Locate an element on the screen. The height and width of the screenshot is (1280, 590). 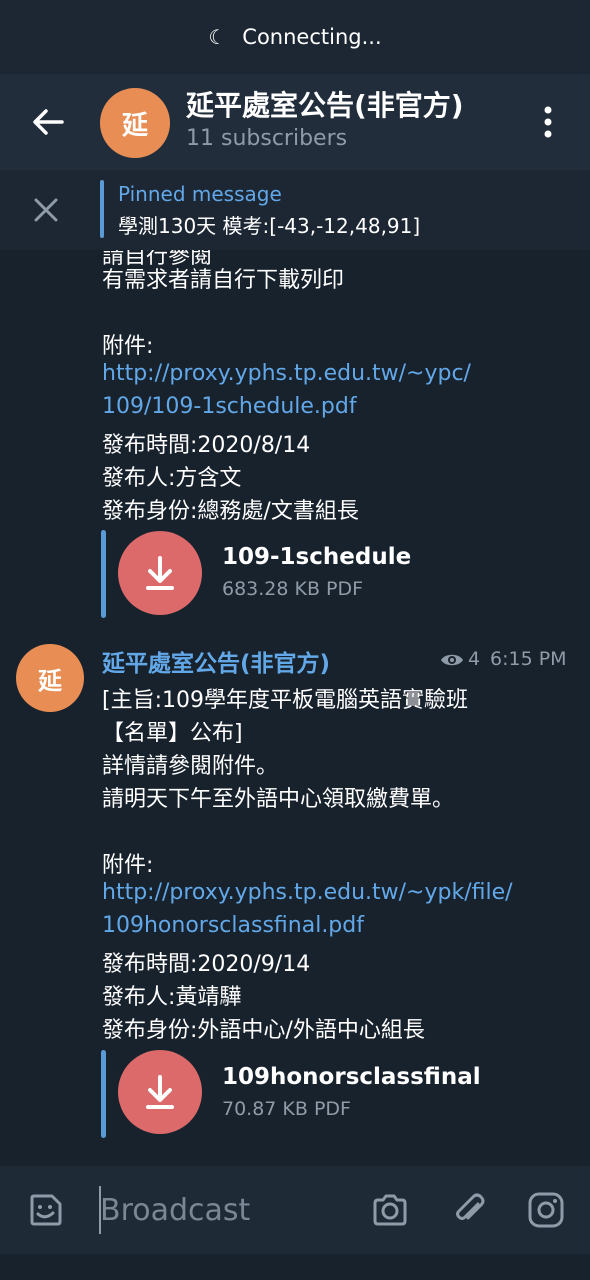
message-text-line: 發布時間:2020/8/14 is located at coordinates (206, 445).